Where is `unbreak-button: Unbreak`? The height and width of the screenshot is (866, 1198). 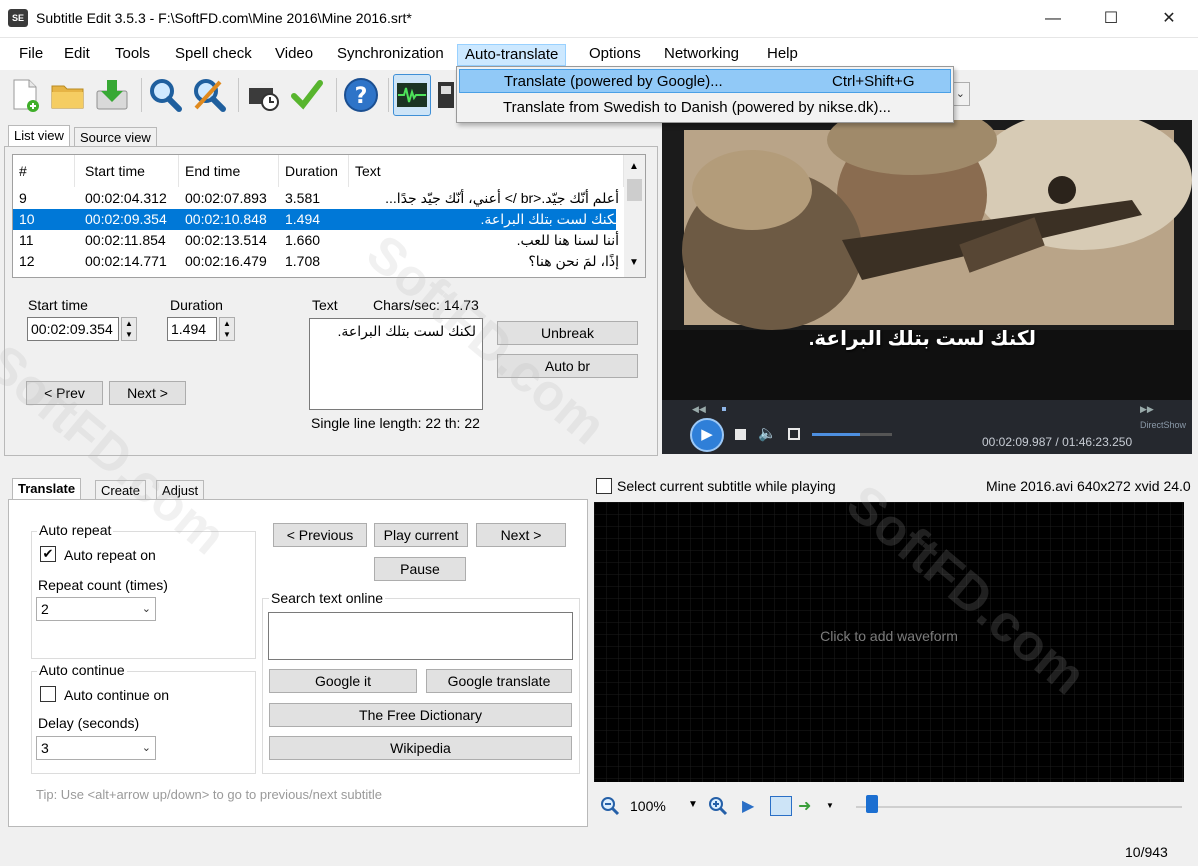 unbreak-button: Unbreak is located at coordinates (567, 333).